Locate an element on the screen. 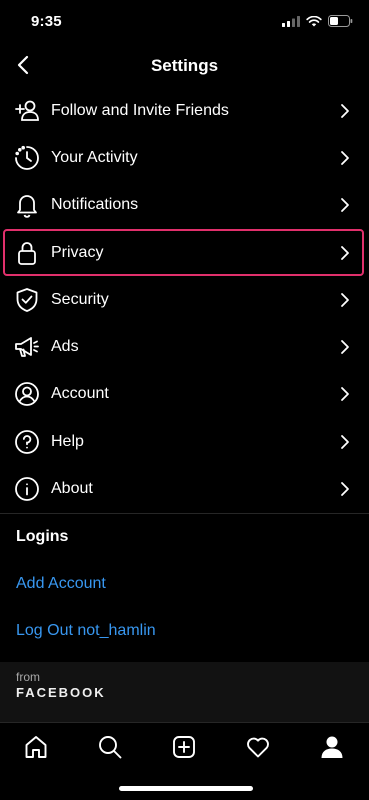 The width and height of the screenshot is (369, 800). lock-icon is located at coordinates (27, 253).